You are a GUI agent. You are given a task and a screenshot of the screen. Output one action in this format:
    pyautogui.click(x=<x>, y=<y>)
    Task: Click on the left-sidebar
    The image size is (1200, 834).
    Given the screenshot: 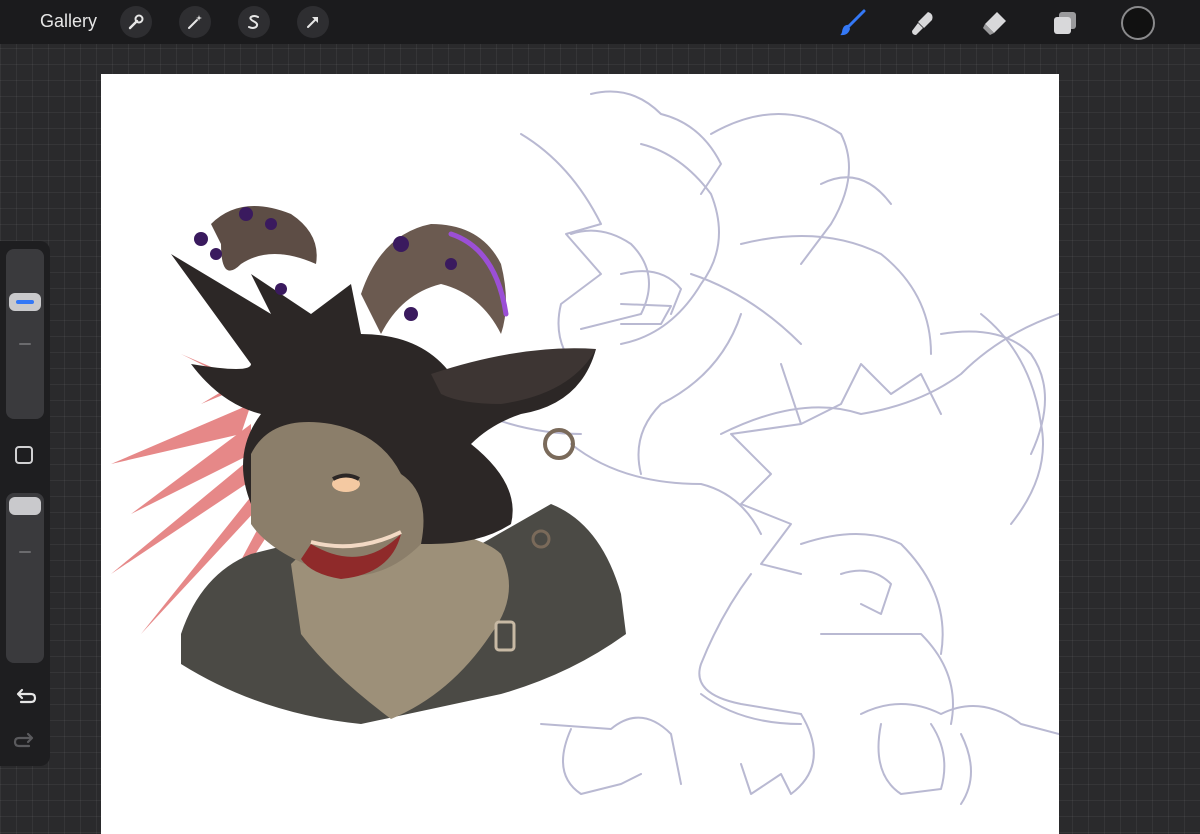 What is the action you would take?
    pyautogui.click(x=25, y=503)
    